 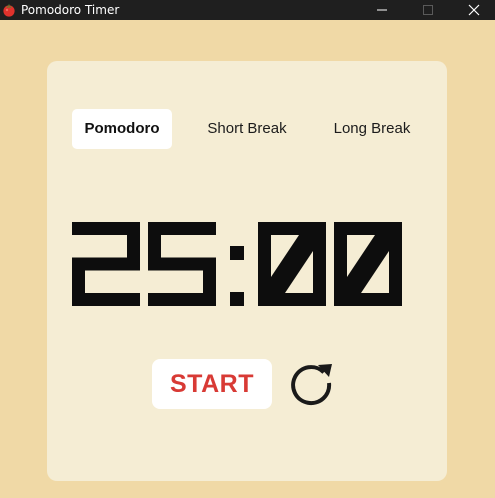 I want to click on start-button: START, so click(x=212, y=384).